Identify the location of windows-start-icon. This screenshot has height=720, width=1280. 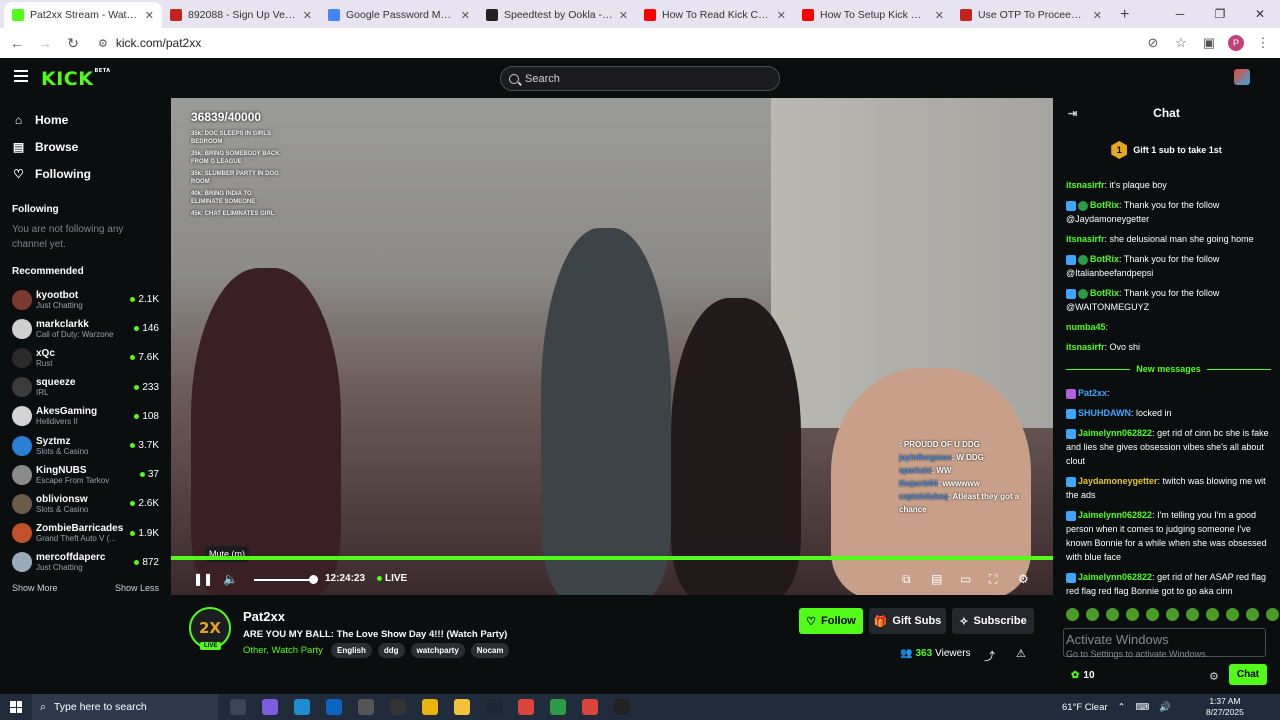
(16, 707).